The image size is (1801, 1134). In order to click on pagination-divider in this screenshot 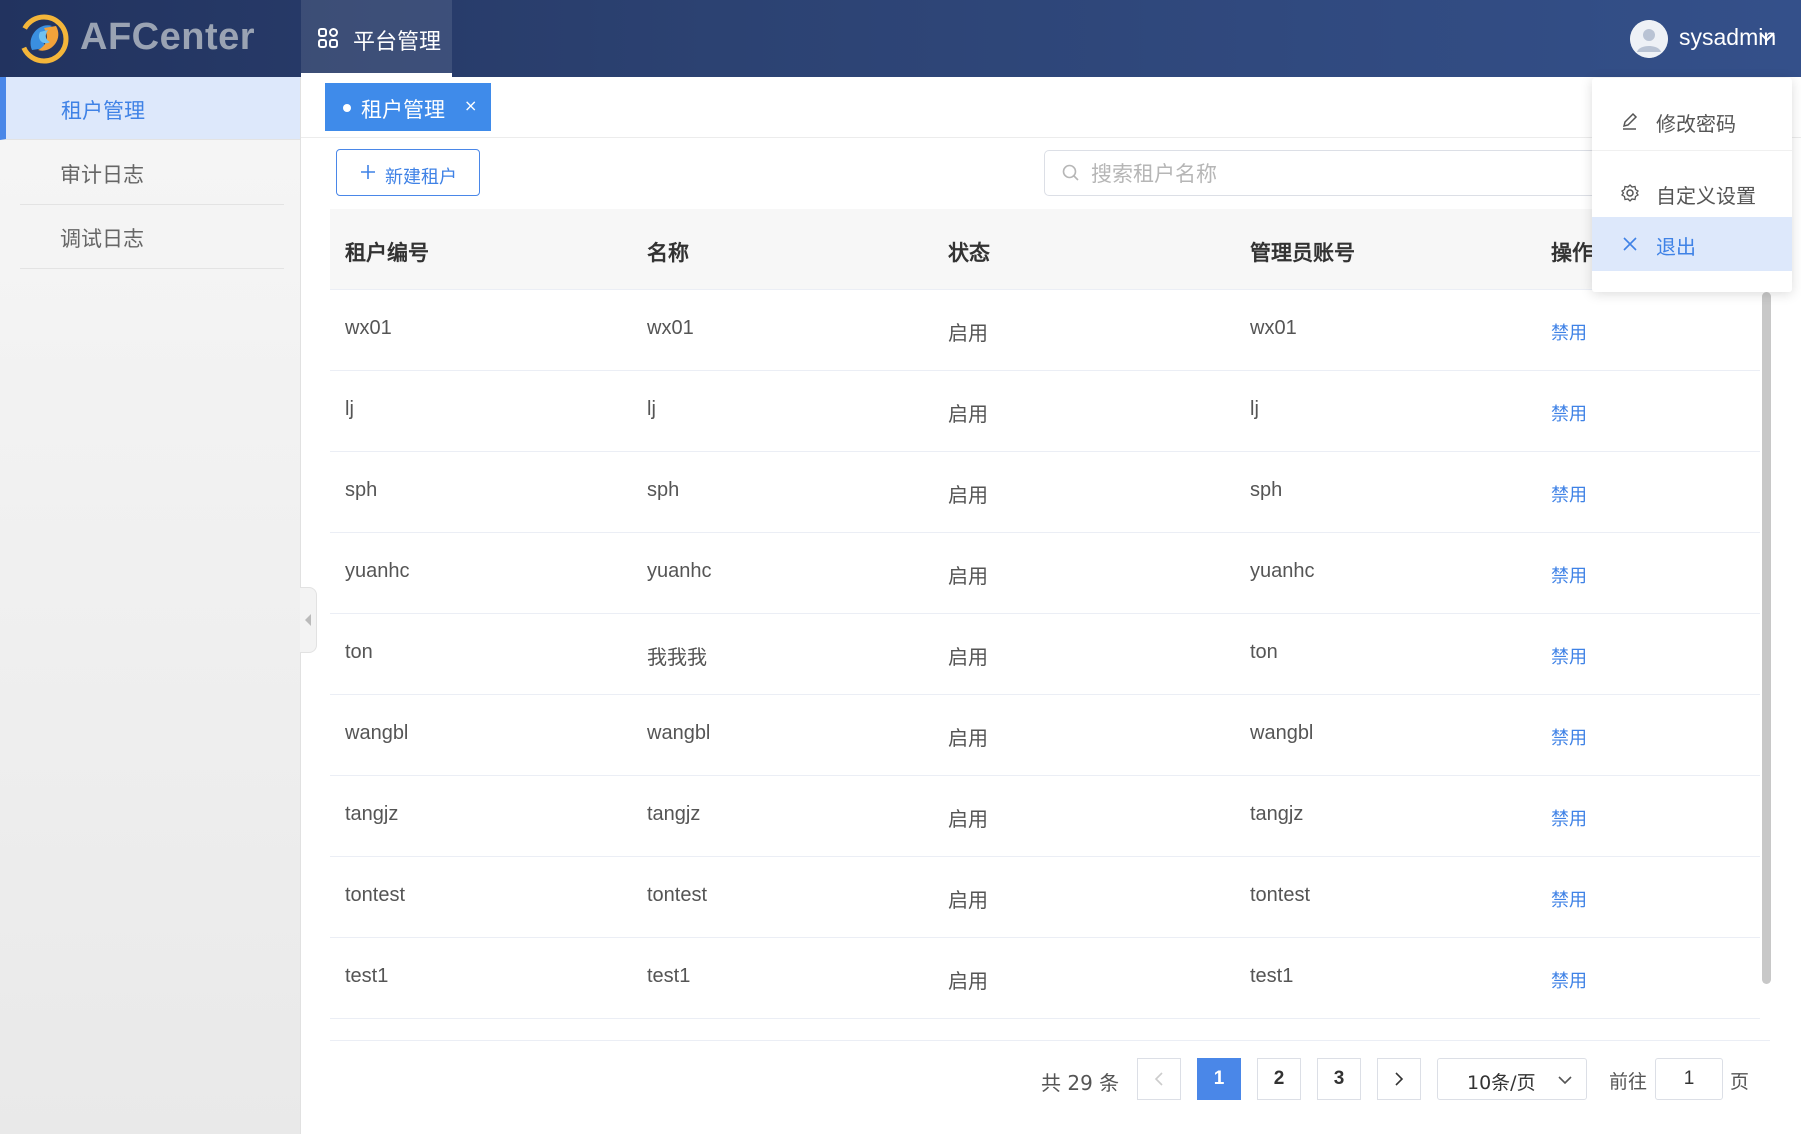, I will do `click(1050, 1040)`.